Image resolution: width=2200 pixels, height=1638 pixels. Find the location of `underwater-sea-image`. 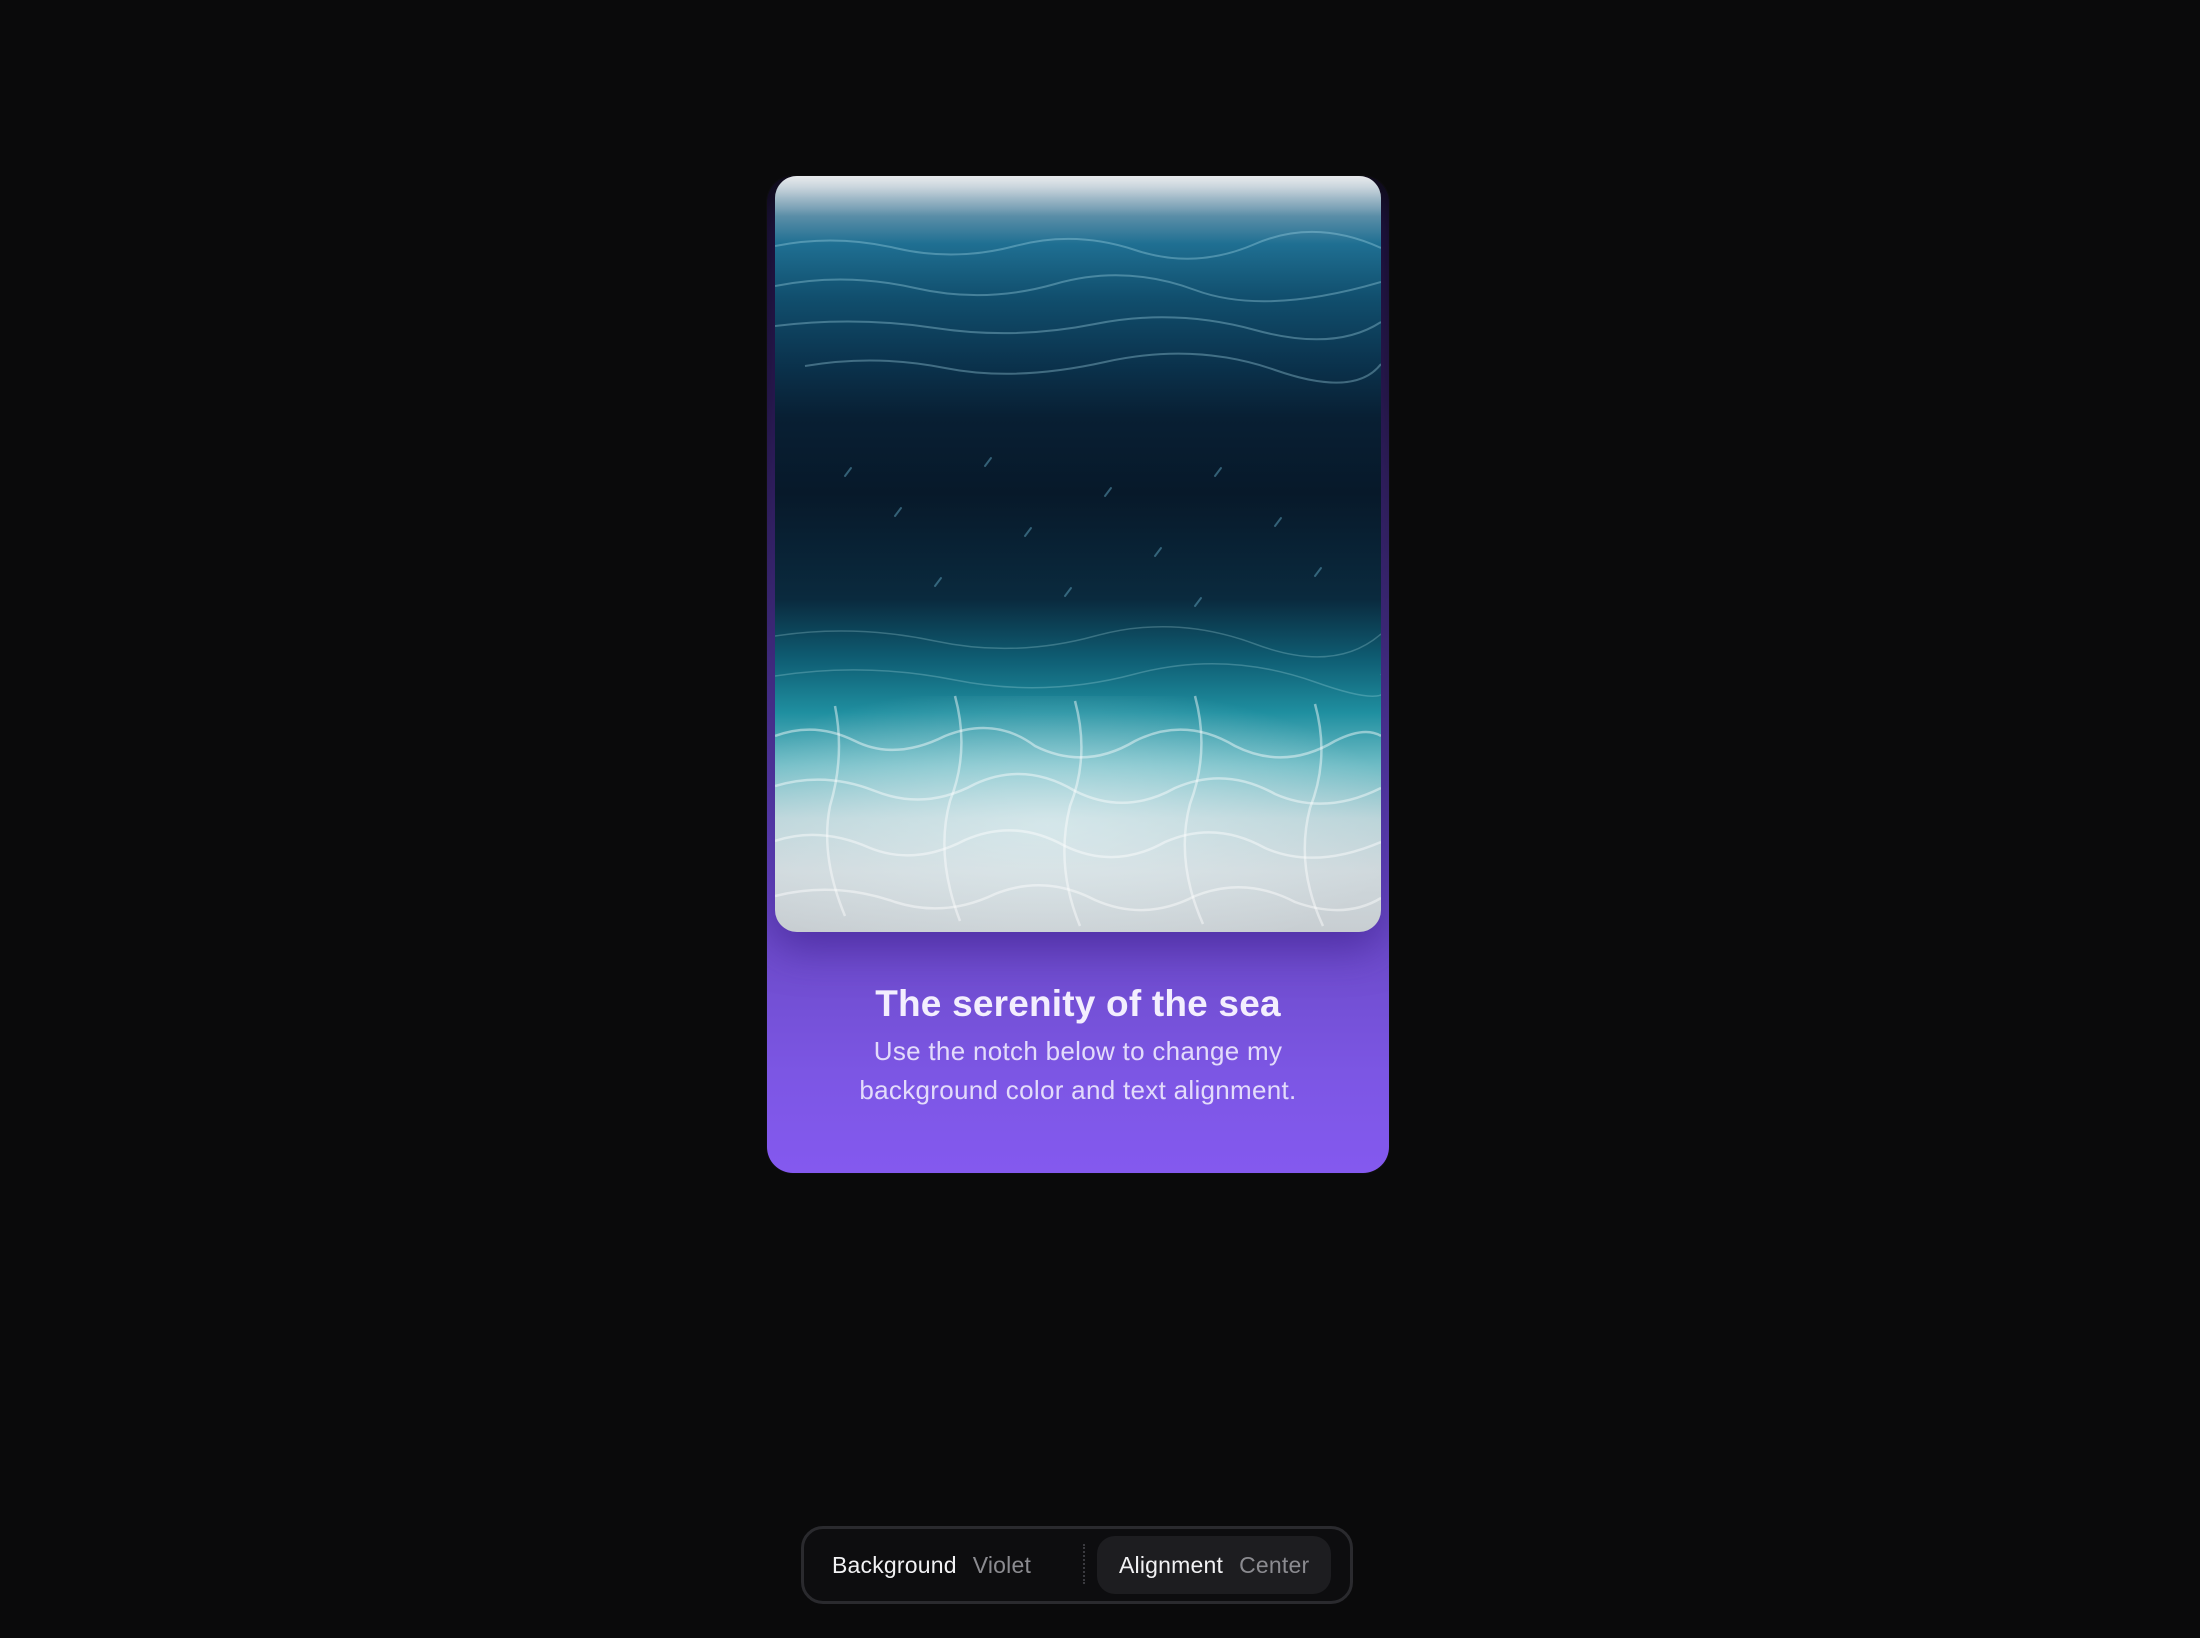

underwater-sea-image is located at coordinates (1078, 554).